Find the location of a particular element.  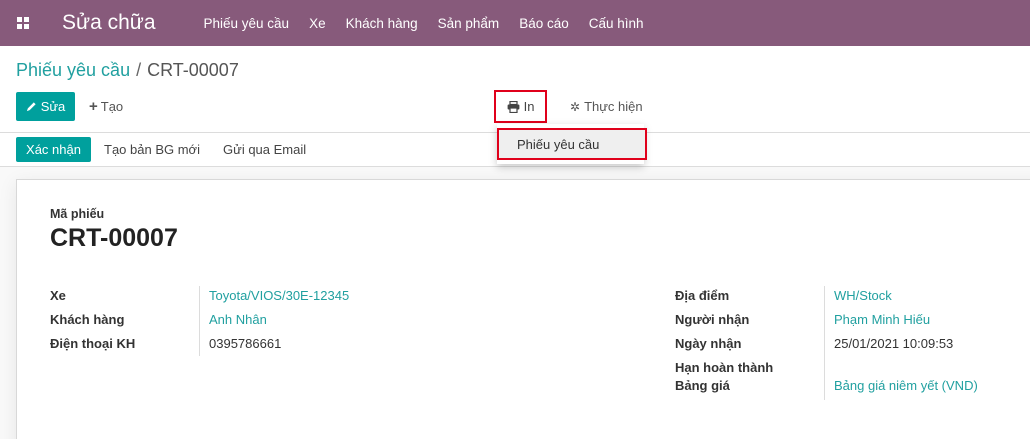

left-group-divider is located at coordinates (199, 321).